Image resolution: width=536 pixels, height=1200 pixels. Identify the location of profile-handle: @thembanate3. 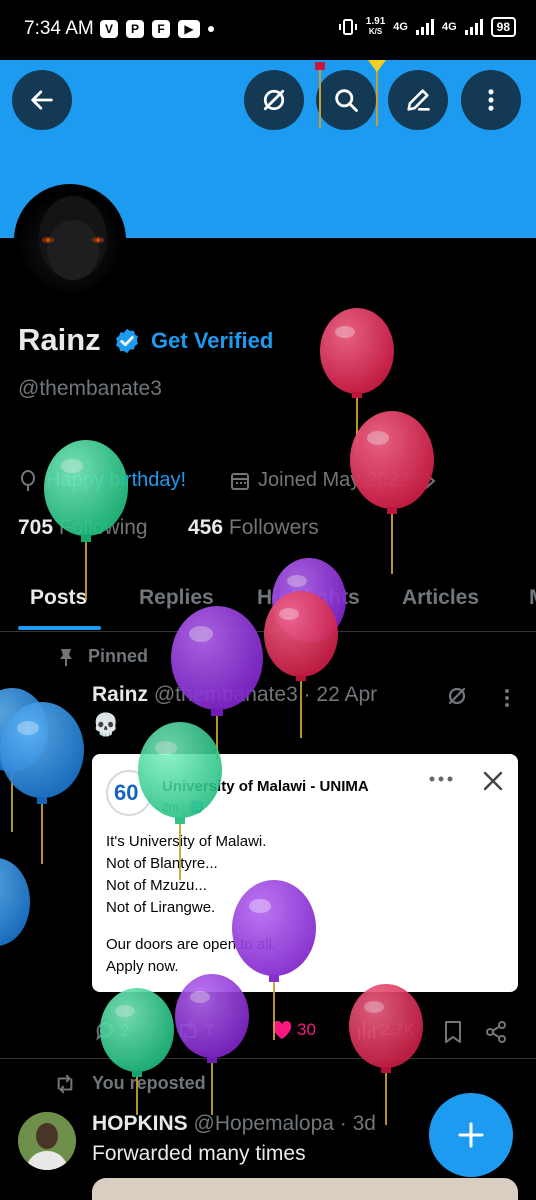
(90, 388).